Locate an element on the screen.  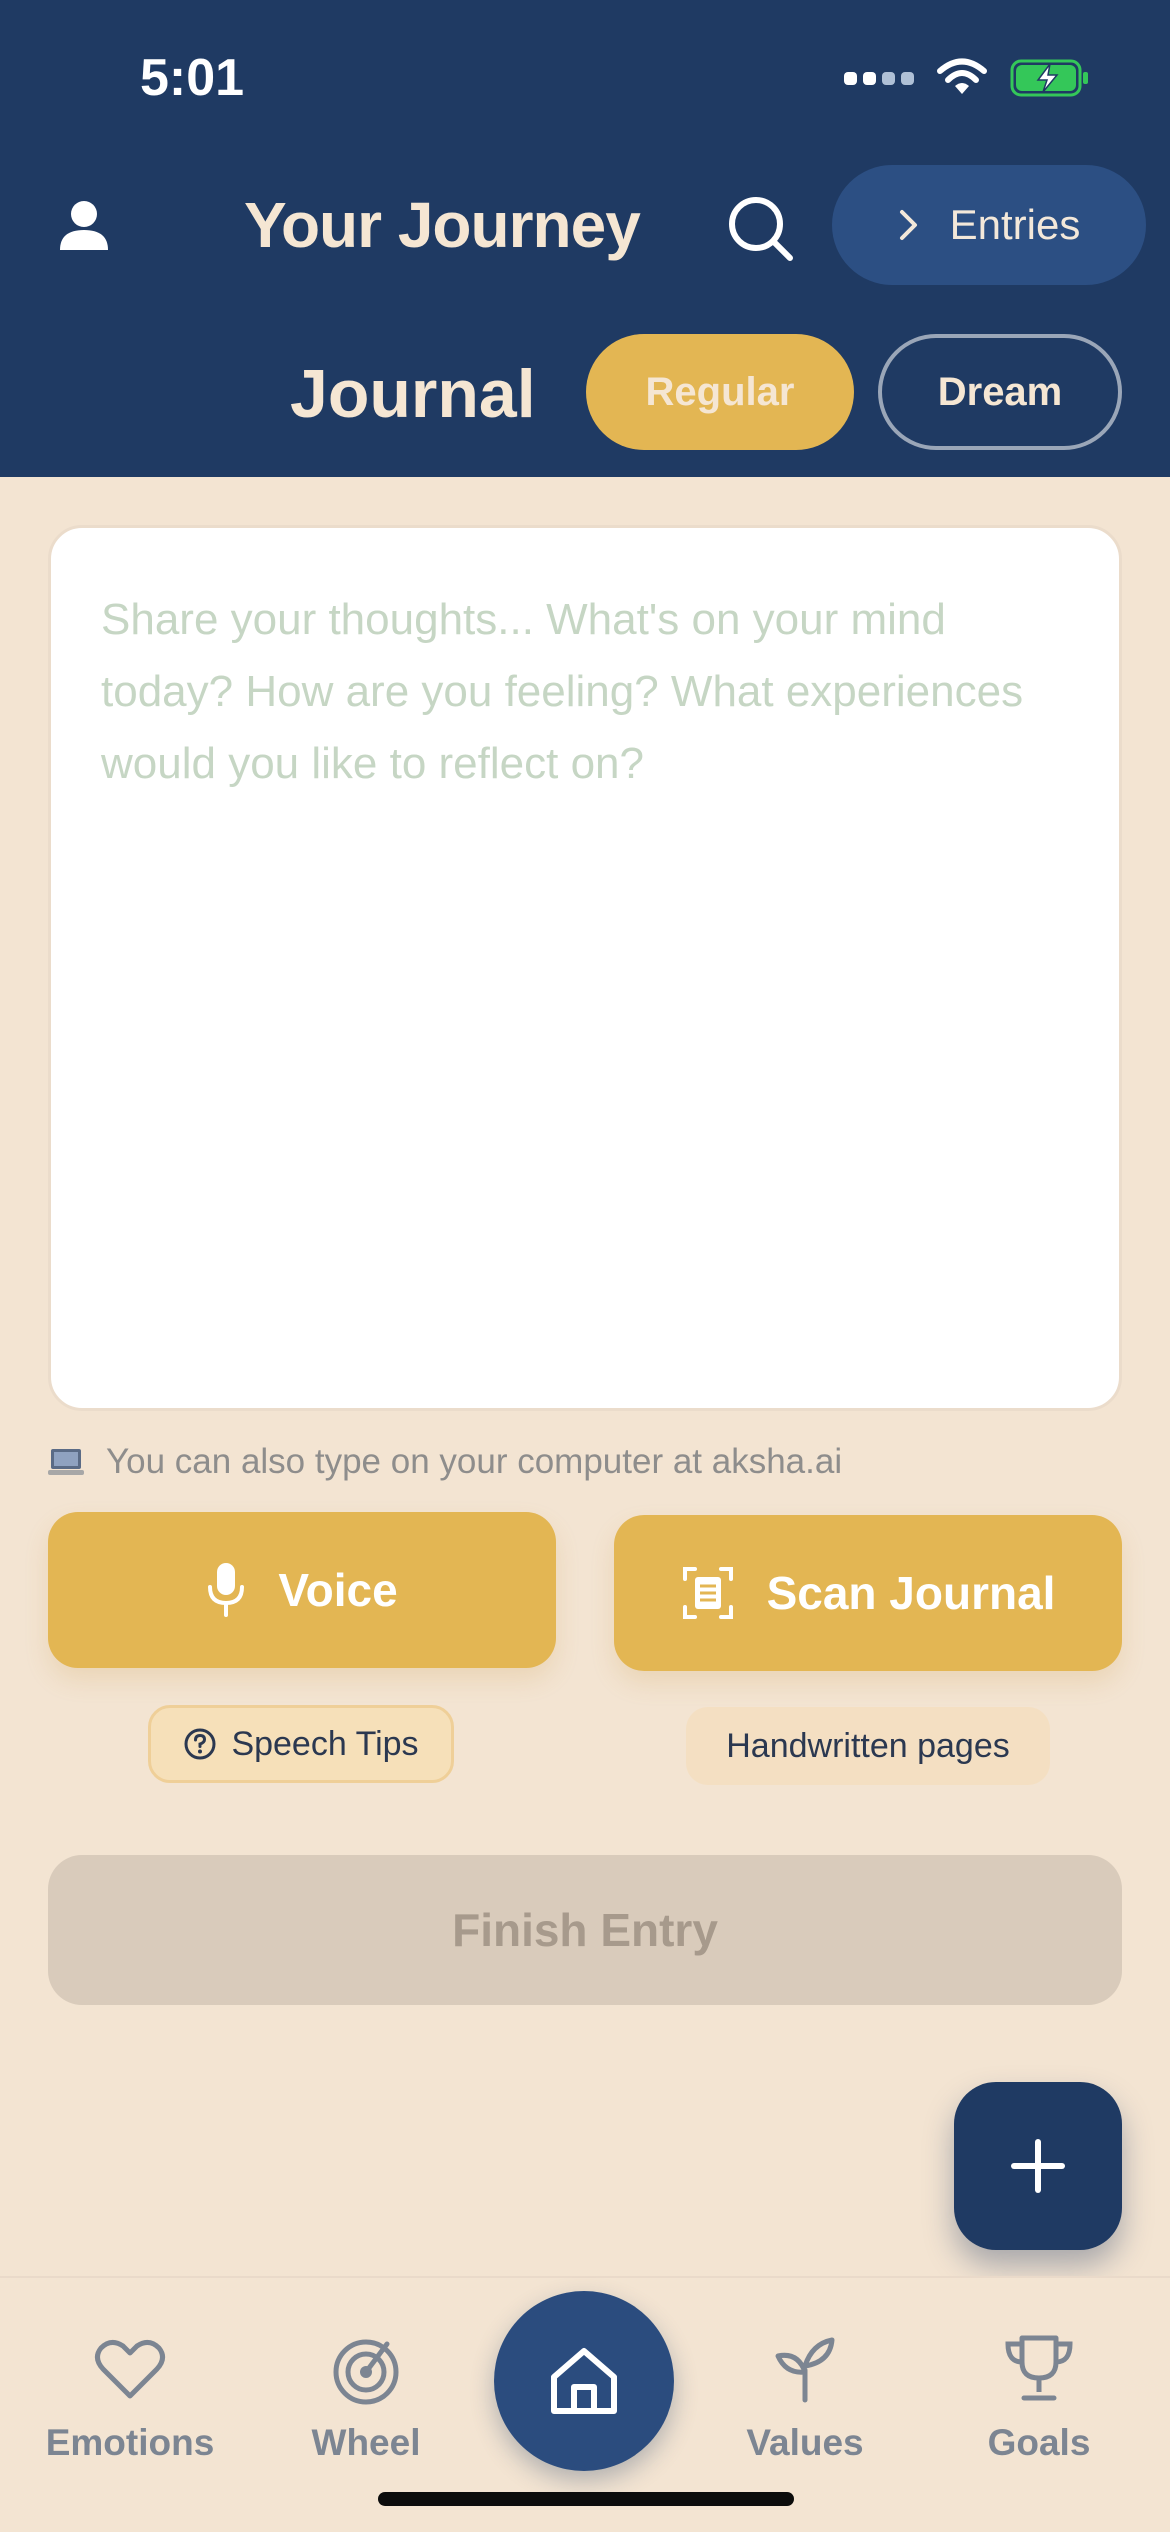
dream-mode-button: Dream is located at coordinates (1000, 392).